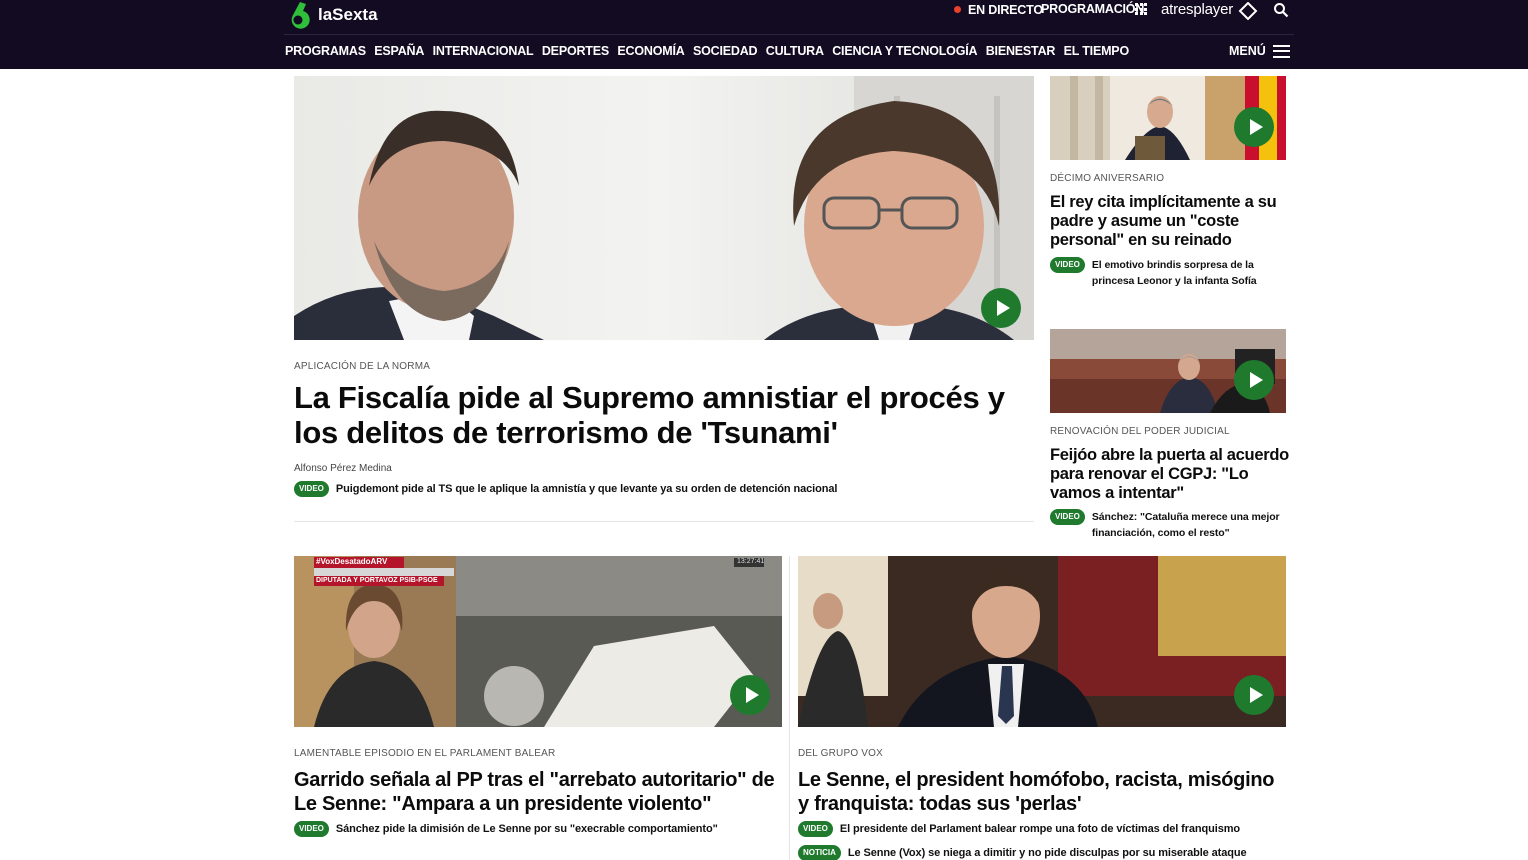 The height and width of the screenshot is (860, 1528). Describe the element at coordinates (352, 561) in the screenshot. I see `overlay-hashtag: #VoxDesatadoARV` at that location.